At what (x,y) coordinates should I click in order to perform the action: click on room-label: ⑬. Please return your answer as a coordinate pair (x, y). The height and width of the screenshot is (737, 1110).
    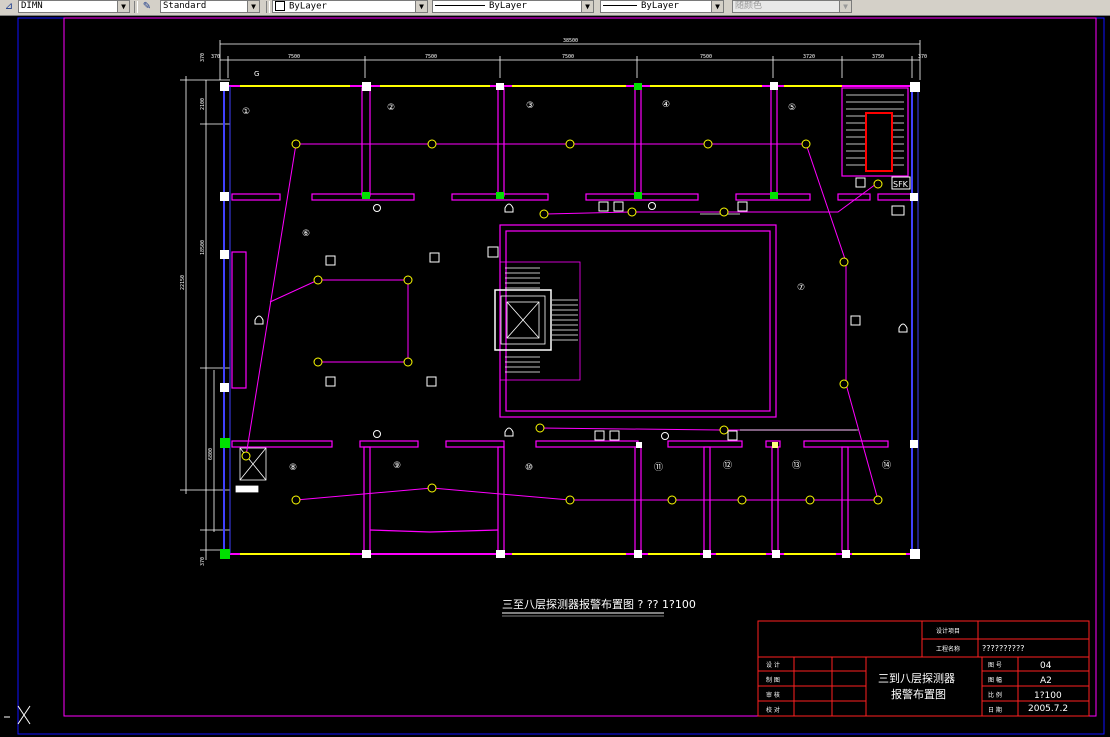
    Looking at the image, I should click on (796, 465).